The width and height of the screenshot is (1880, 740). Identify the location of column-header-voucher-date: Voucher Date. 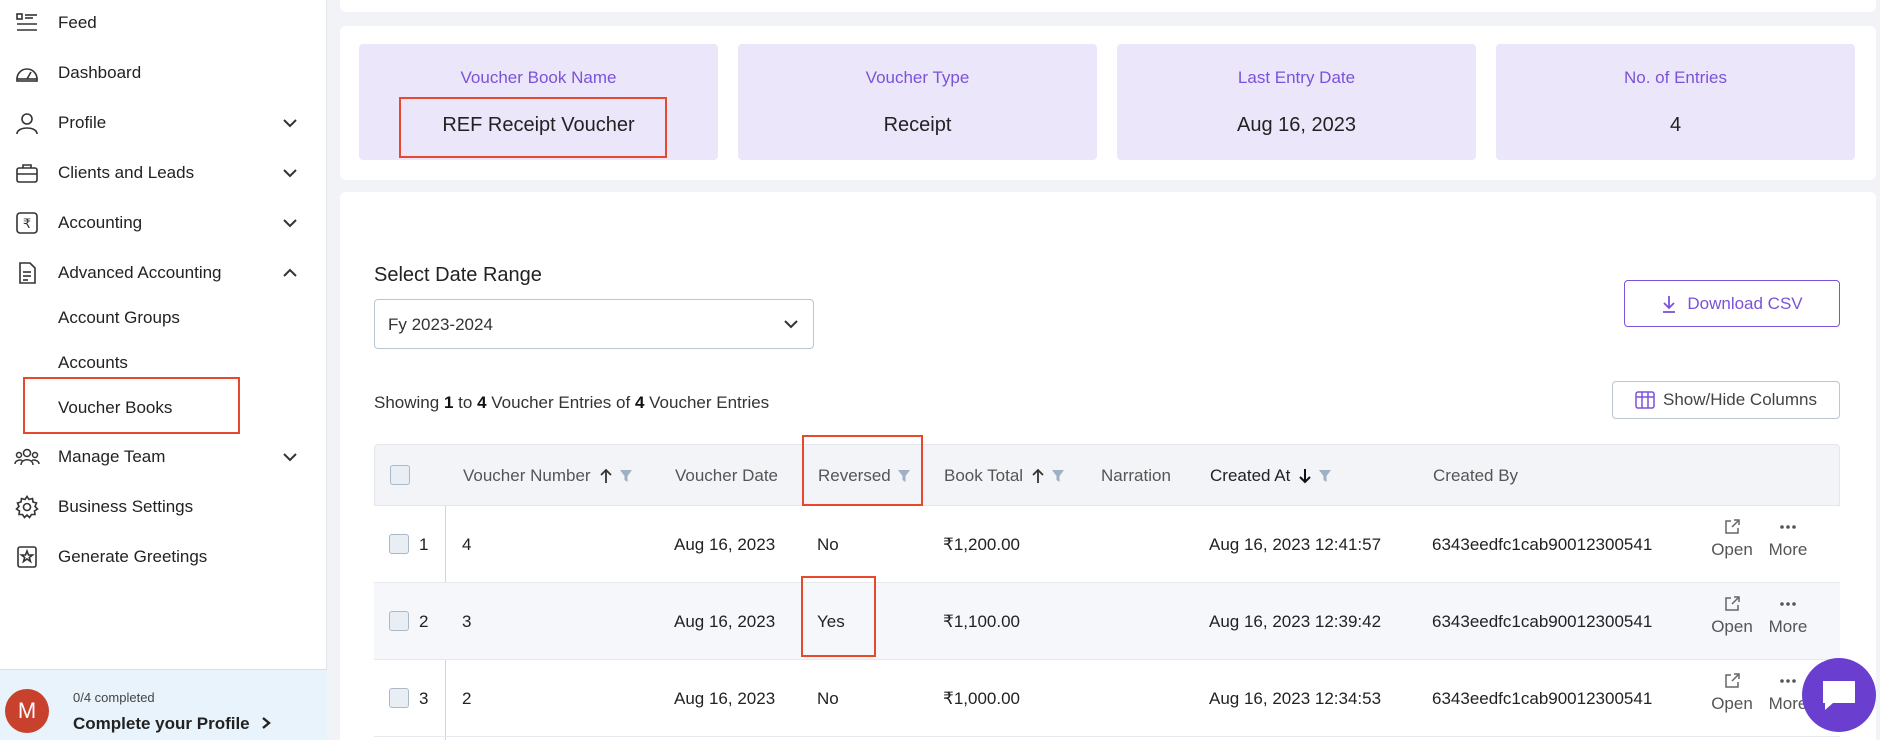
(726, 476).